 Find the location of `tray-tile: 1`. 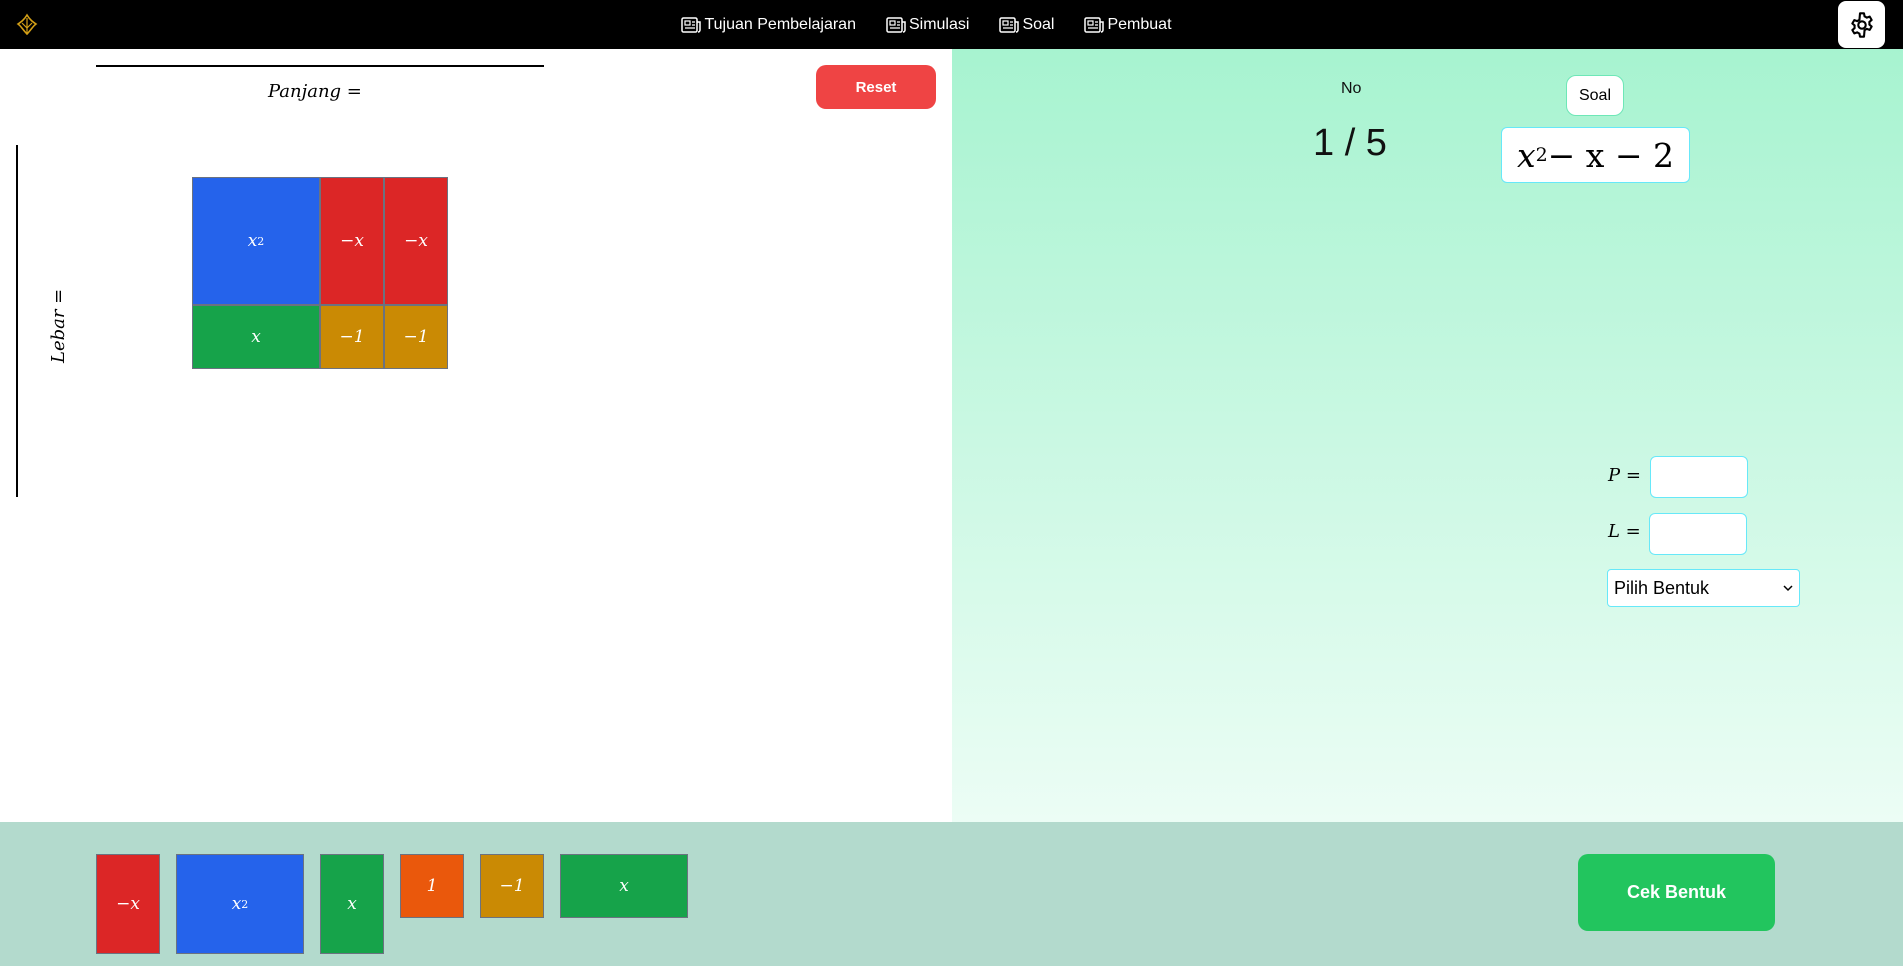

tray-tile: 1 is located at coordinates (432, 886).